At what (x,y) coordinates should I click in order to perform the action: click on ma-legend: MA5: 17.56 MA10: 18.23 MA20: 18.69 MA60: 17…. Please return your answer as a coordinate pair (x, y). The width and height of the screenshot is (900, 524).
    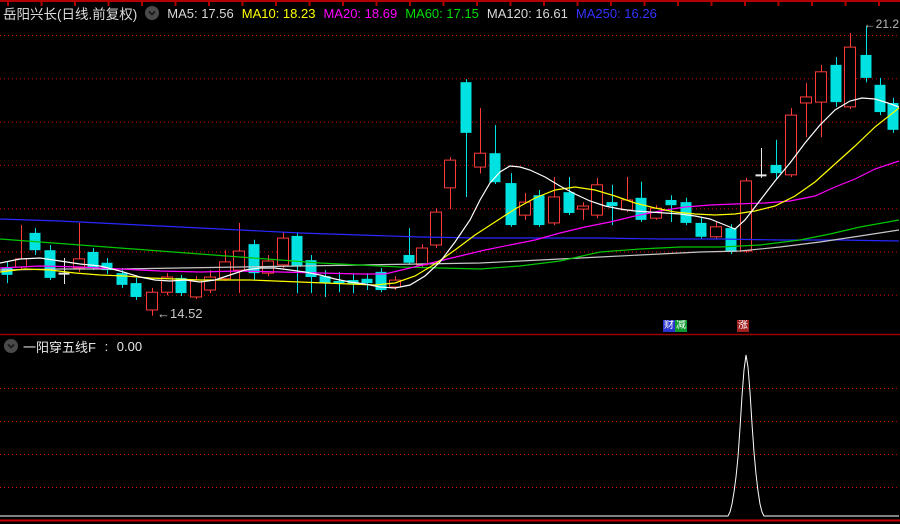
    Looking at the image, I should click on (412, 13).